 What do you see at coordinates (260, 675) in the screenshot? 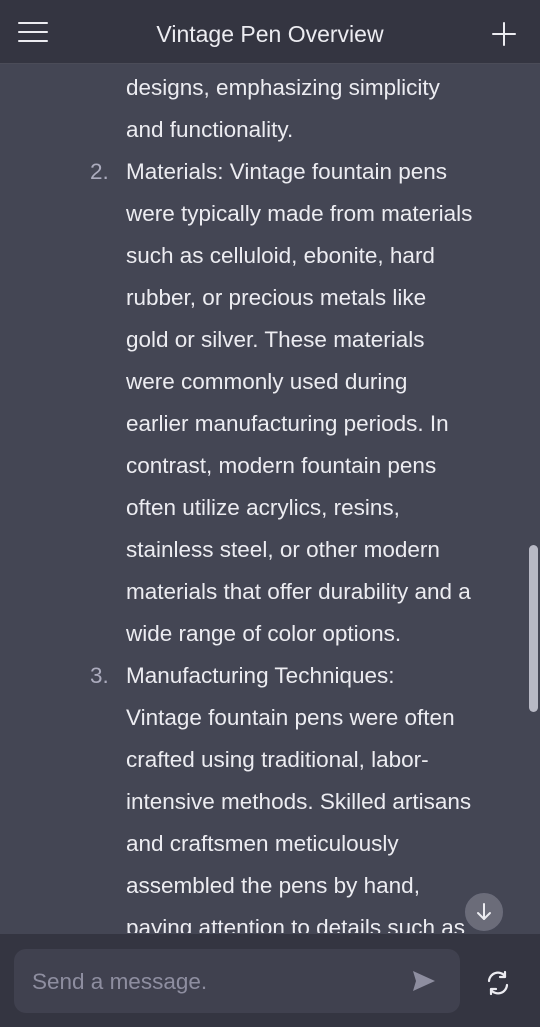
I see `list-item-line: Manufacturing Techniques:` at bounding box center [260, 675].